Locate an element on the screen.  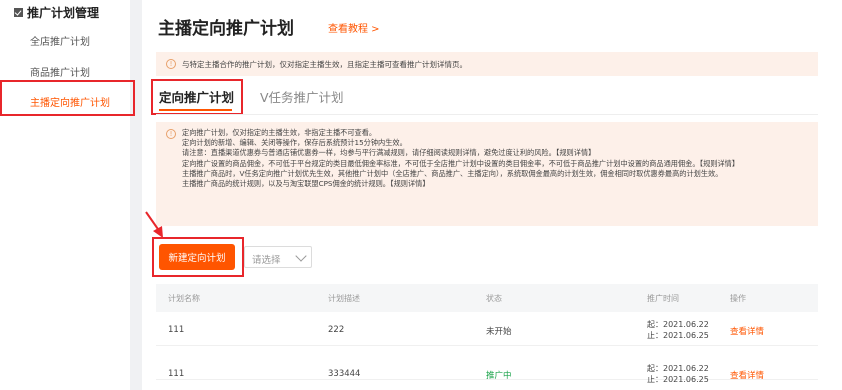
table-header: 计划名称 计划描述 状态 推广时间 操作 is located at coordinates (487, 298).